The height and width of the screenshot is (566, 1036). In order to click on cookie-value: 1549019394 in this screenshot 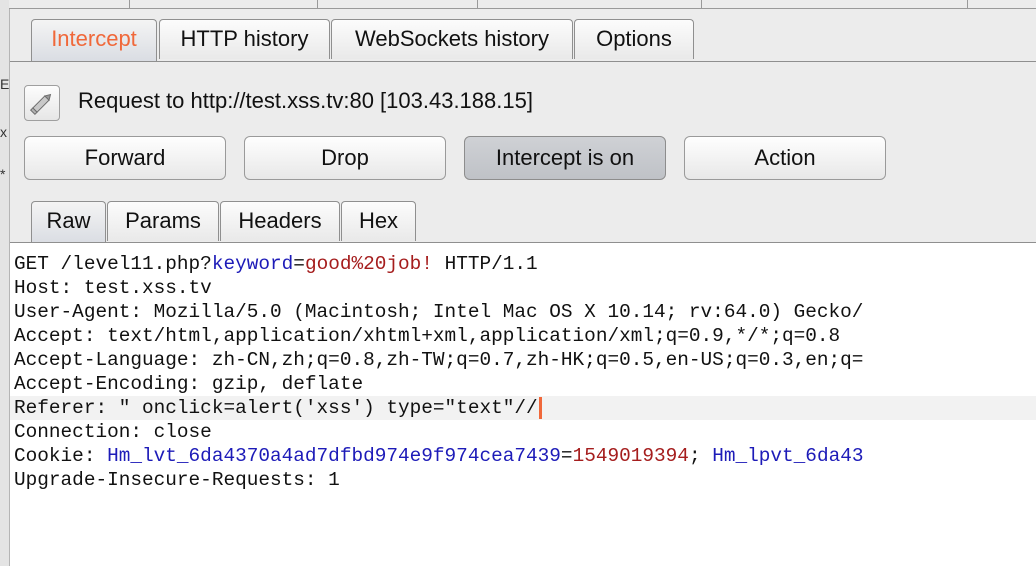, I will do `click(630, 456)`.